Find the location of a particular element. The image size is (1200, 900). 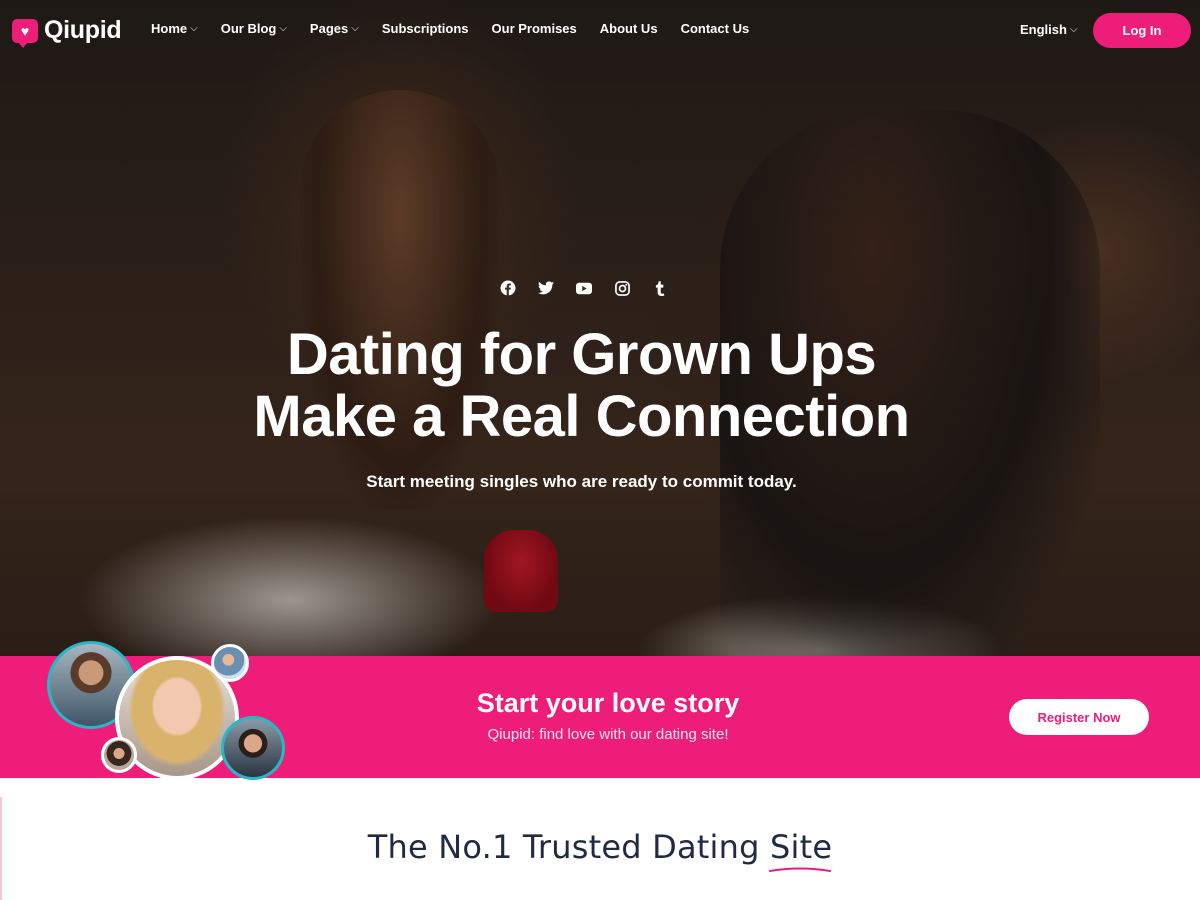

hero-title-line-1: Dating for Grown Ups is located at coordinates (581, 354).